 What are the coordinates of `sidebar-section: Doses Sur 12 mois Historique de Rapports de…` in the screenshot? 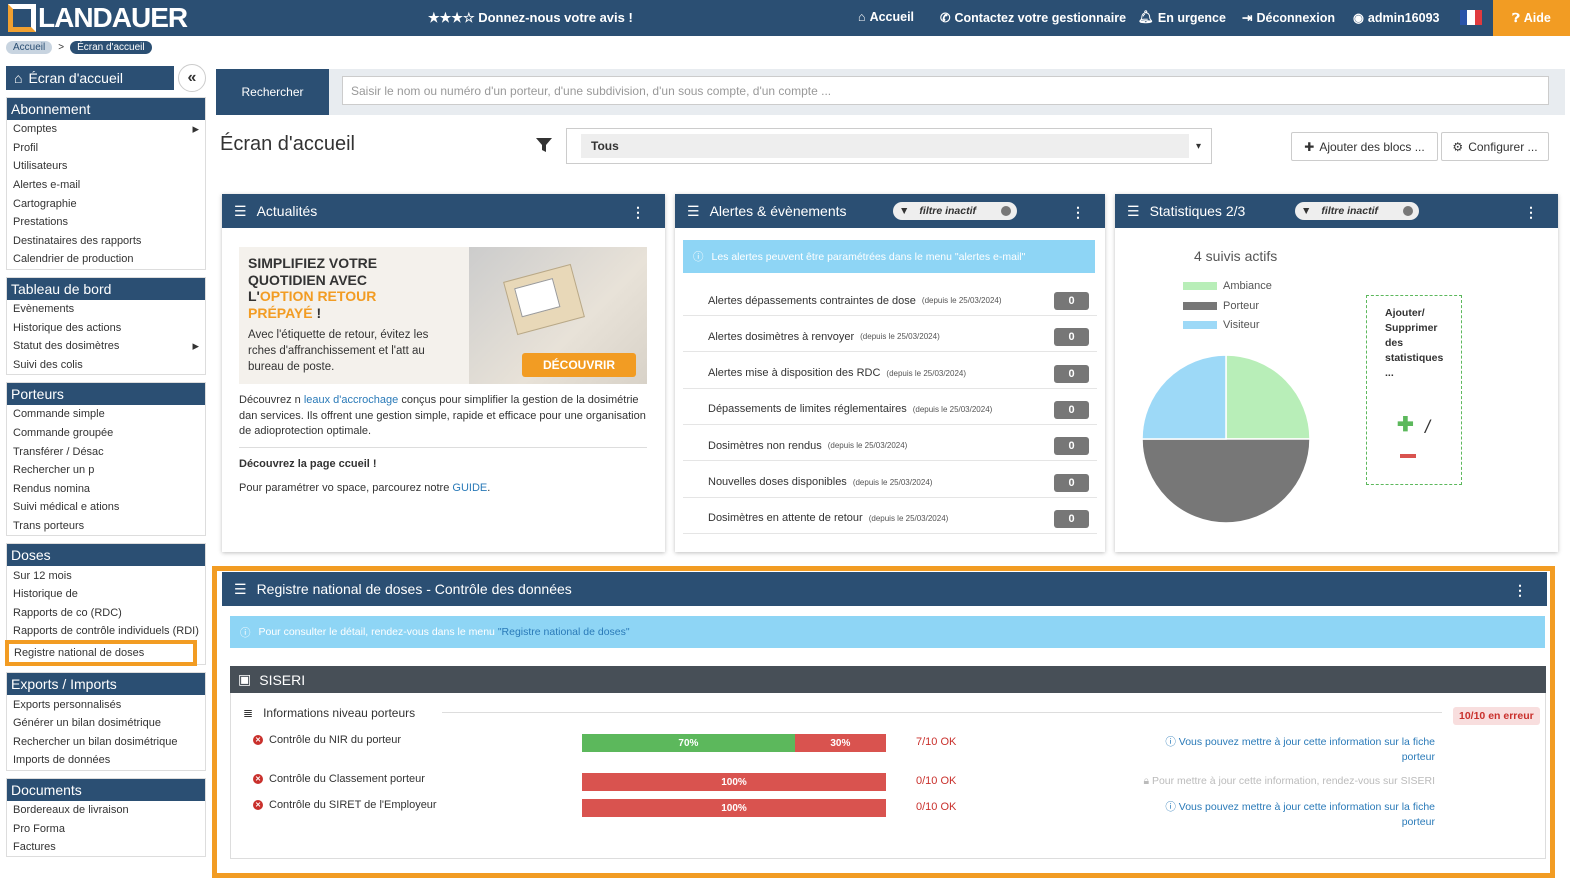 It's located at (105, 605).